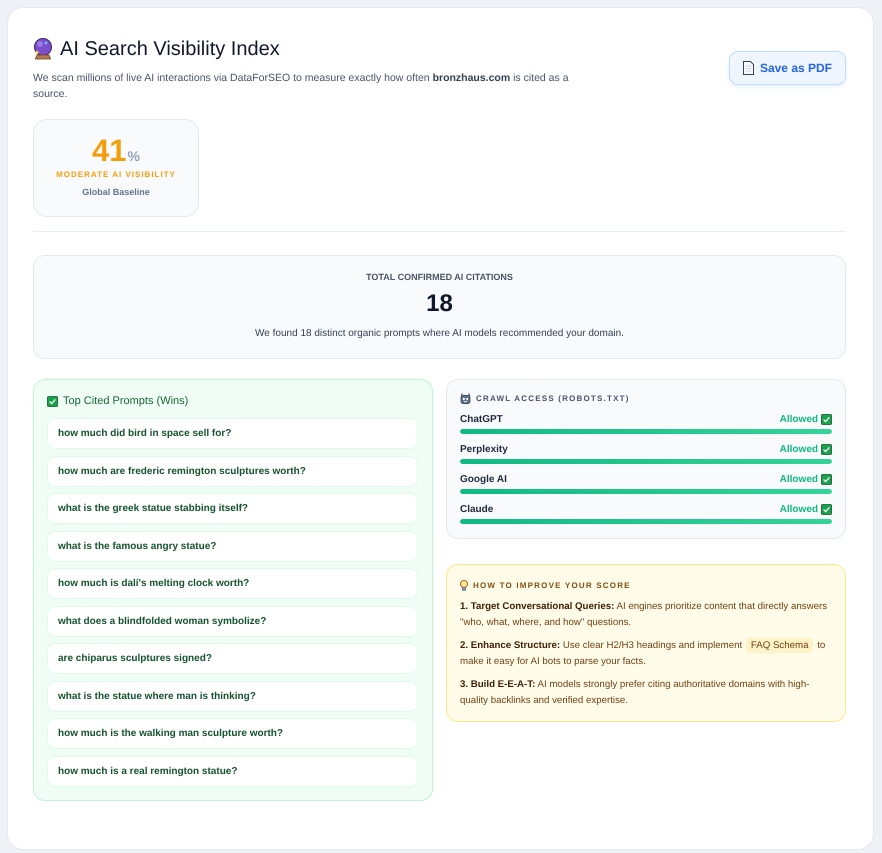 Image resolution: width=882 pixels, height=853 pixels. What do you see at coordinates (481, 419) in the screenshot?
I see `crawler-name: ChatGPT` at bounding box center [481, 419].